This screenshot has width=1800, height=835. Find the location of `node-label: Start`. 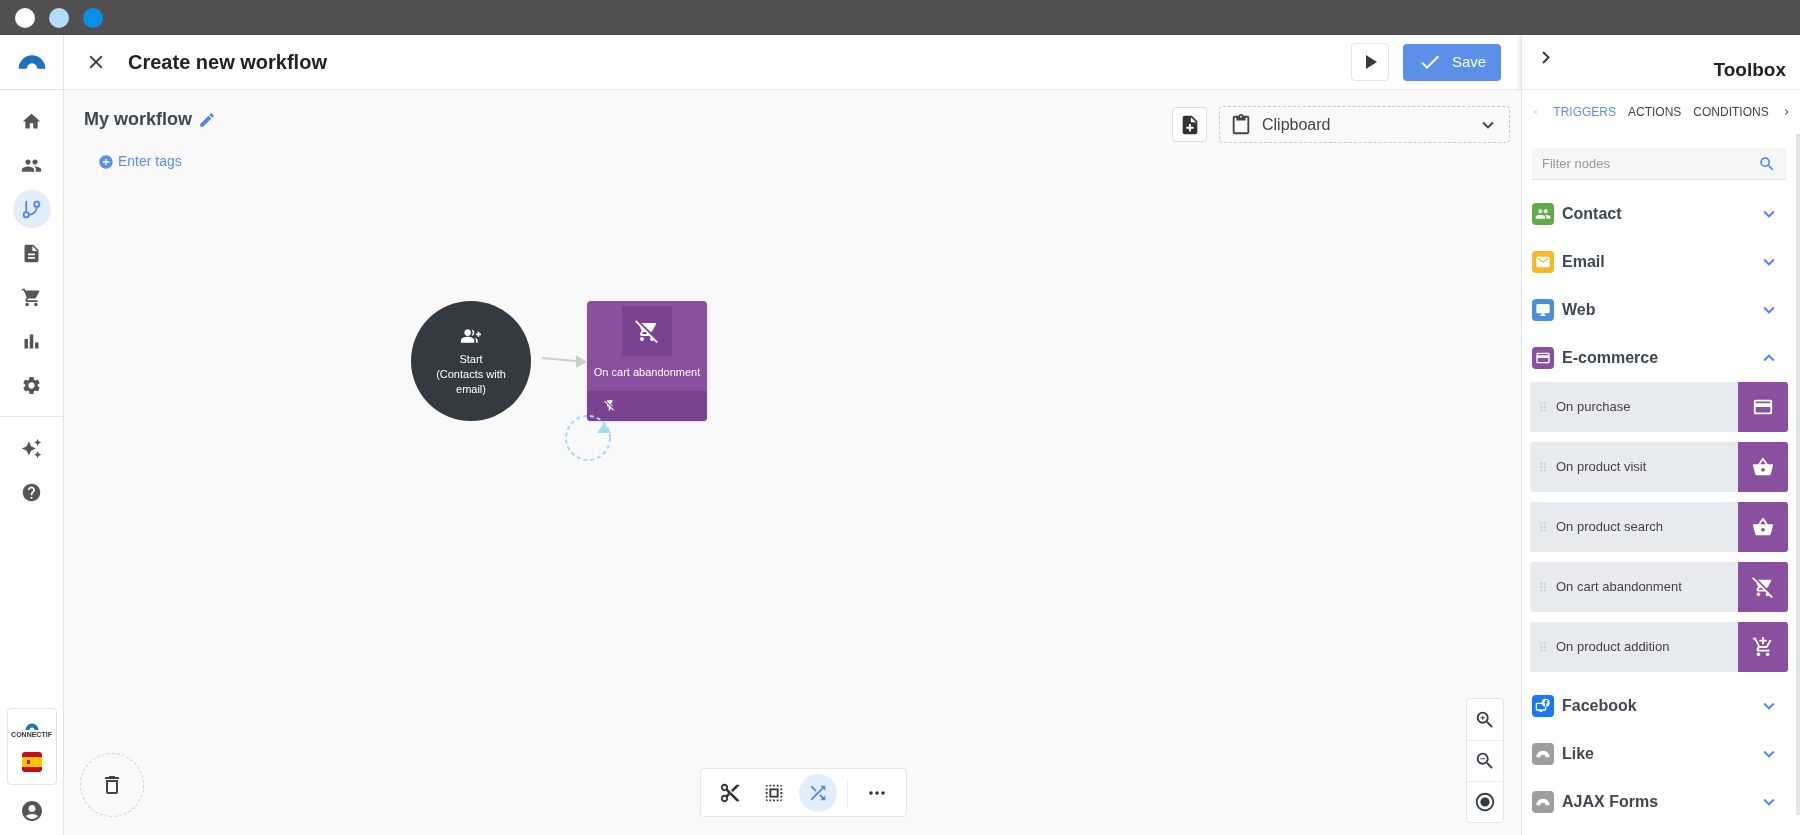

node-label: Start is located at coordinates (471, 359).